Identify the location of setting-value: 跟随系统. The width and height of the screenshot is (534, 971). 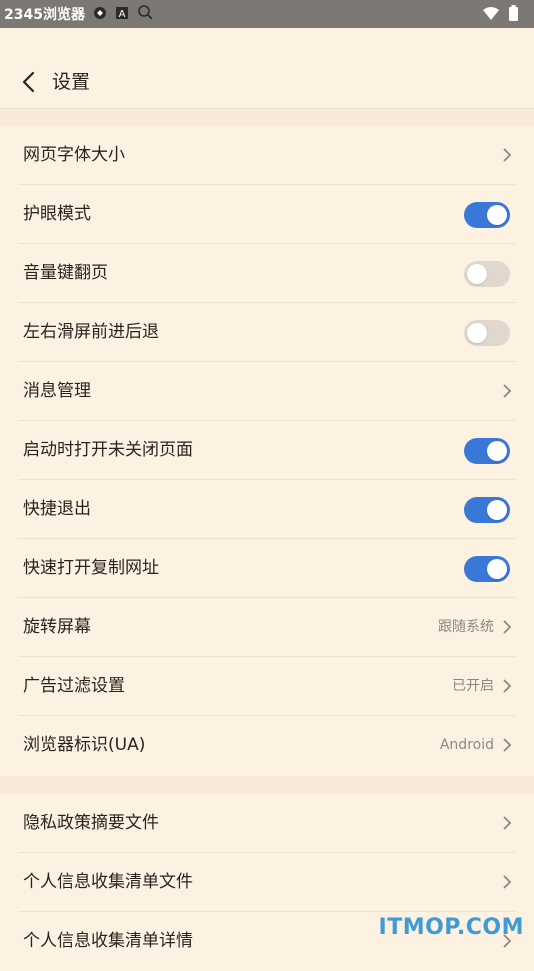
(466, 627).